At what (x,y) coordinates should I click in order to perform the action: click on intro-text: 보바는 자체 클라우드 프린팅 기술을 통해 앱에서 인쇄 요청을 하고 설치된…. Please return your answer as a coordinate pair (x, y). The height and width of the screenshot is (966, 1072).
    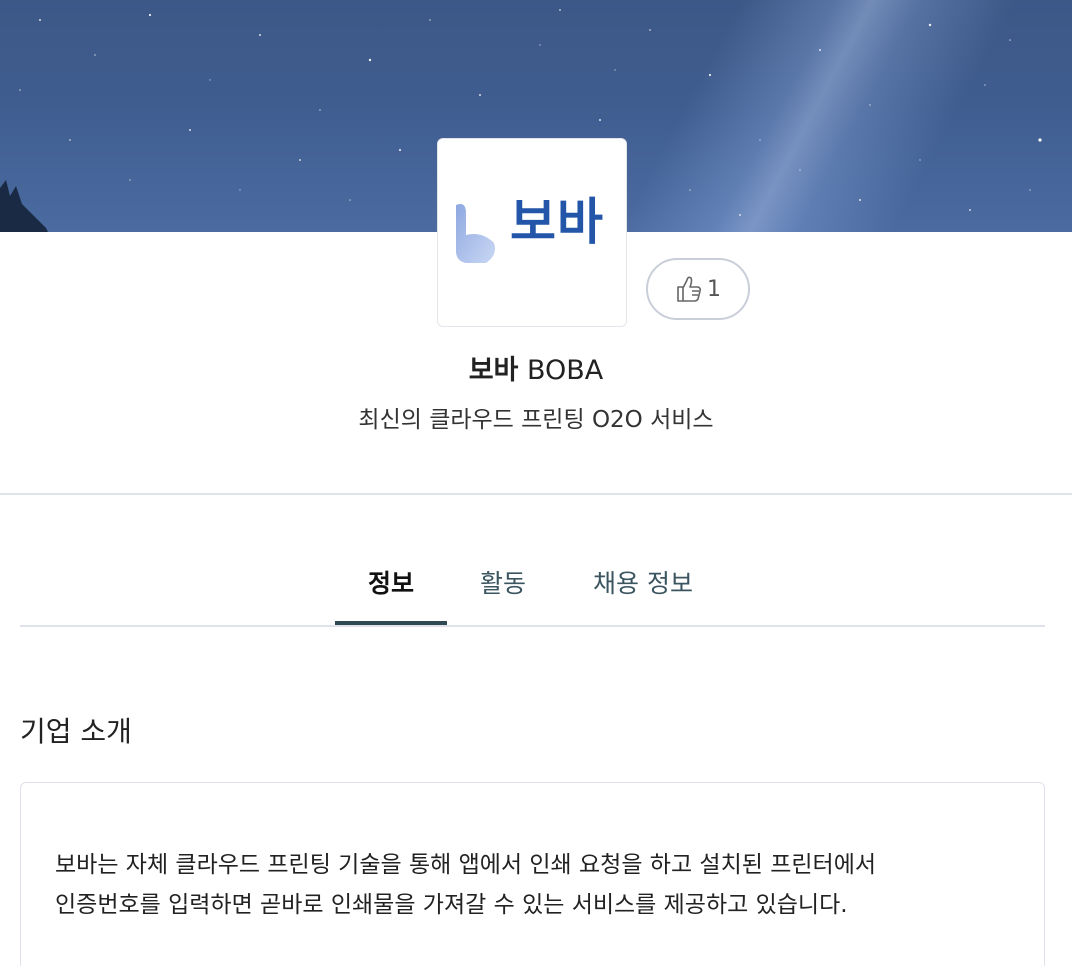
    Looking at the image, I should click on (530, 885).